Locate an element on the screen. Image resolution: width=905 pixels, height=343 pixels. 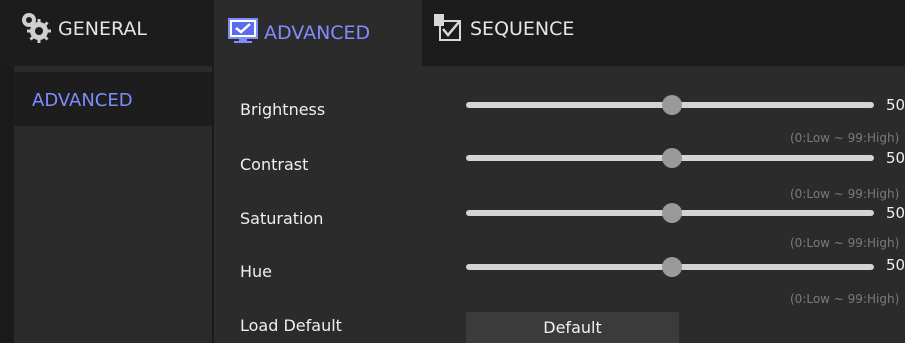
brightness-value: 50 is located at coordinates (895, 105).